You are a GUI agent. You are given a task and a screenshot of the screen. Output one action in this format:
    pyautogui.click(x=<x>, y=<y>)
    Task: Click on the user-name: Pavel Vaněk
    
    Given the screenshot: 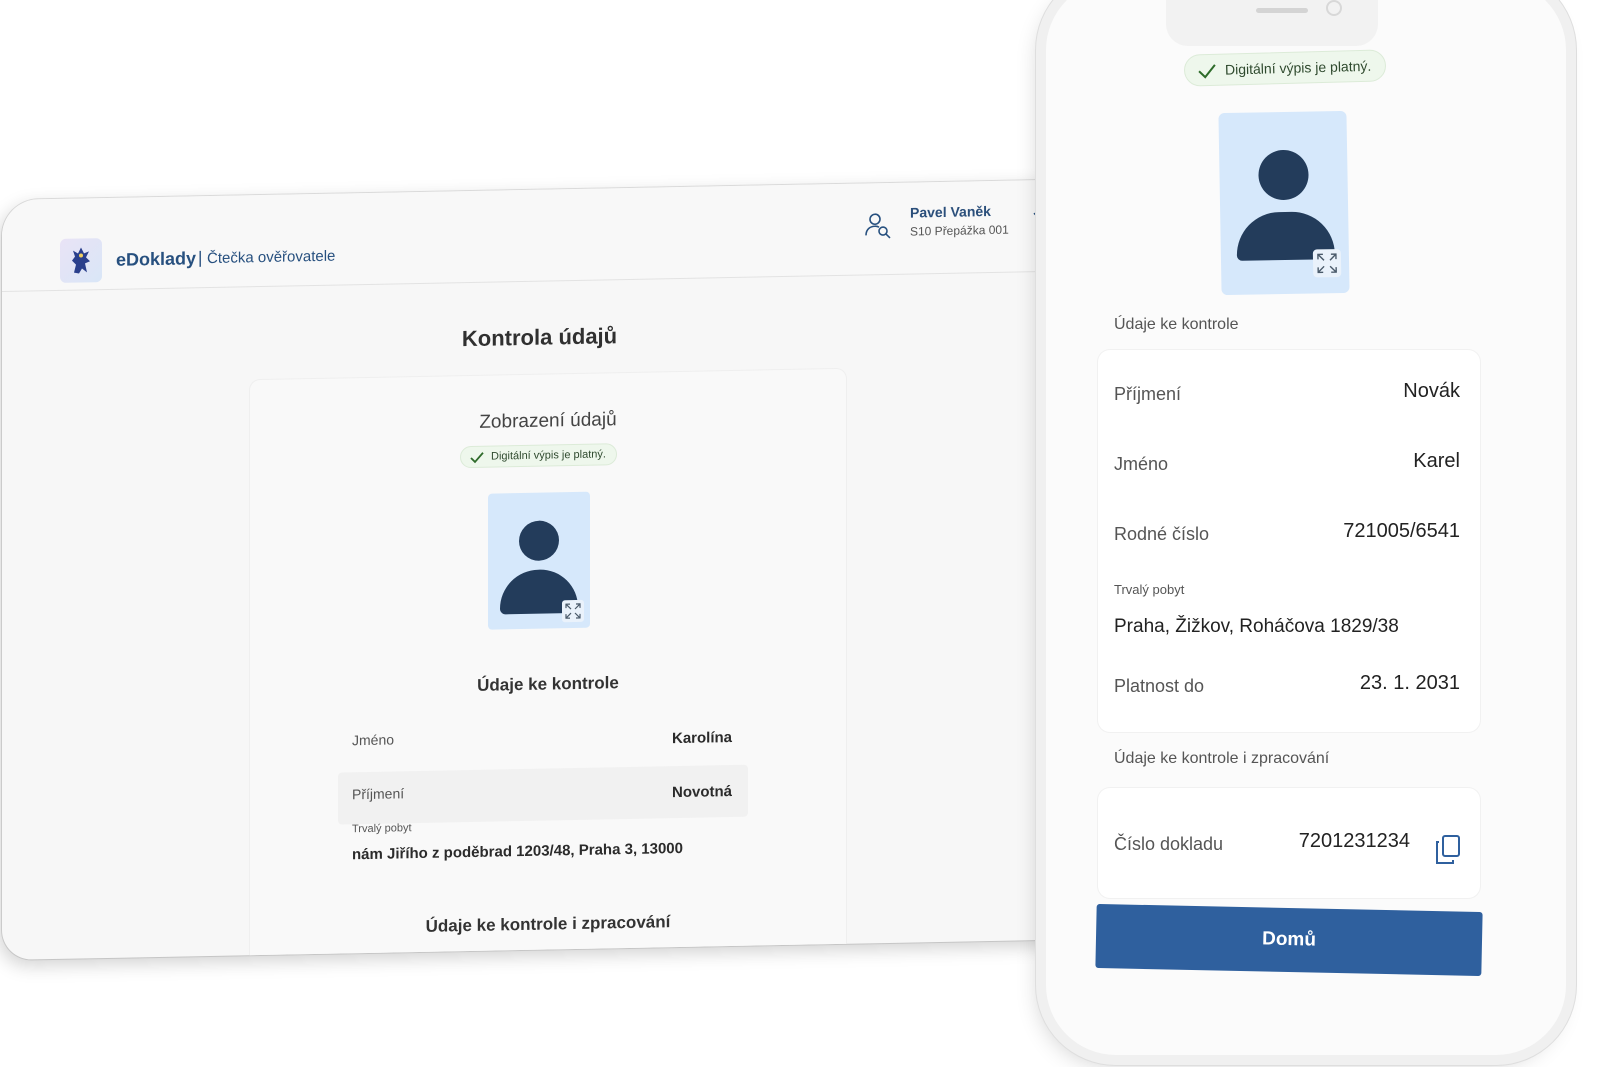 What is the action you would take?
    pyautogui.click(x=950, y=212)
    